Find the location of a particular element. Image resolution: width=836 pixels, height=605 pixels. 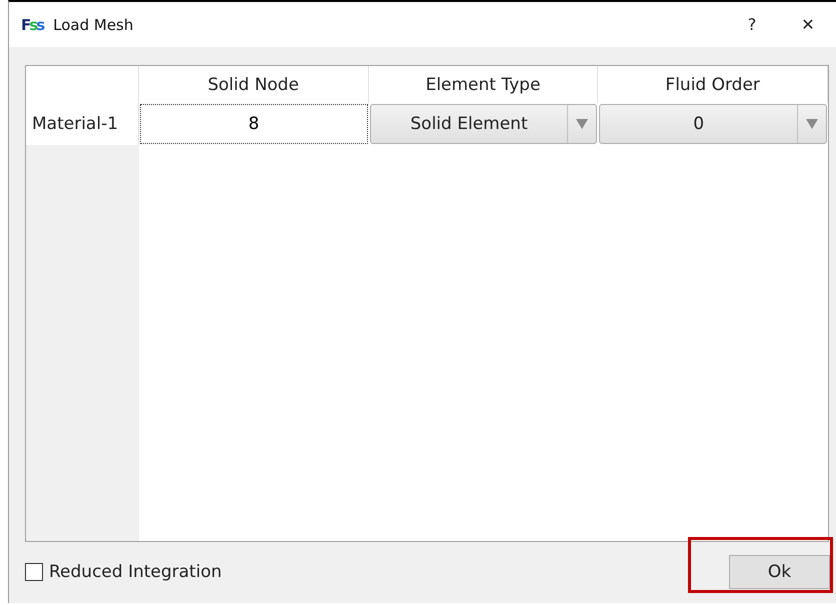

help-button: ? is located at coordinates (752, 24).